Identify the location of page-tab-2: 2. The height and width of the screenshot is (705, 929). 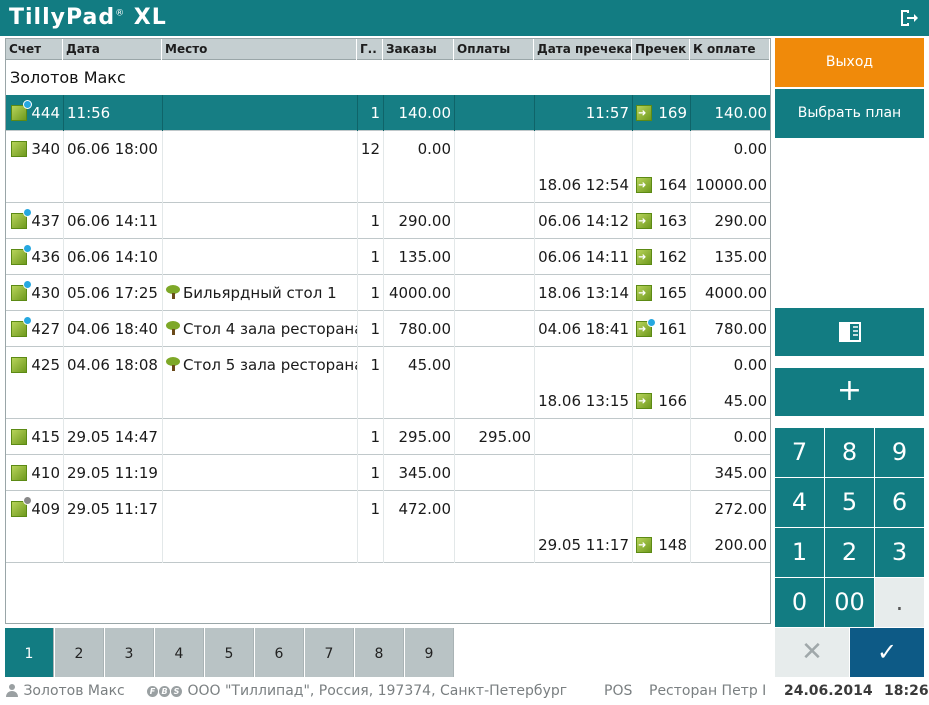
(79, 652).